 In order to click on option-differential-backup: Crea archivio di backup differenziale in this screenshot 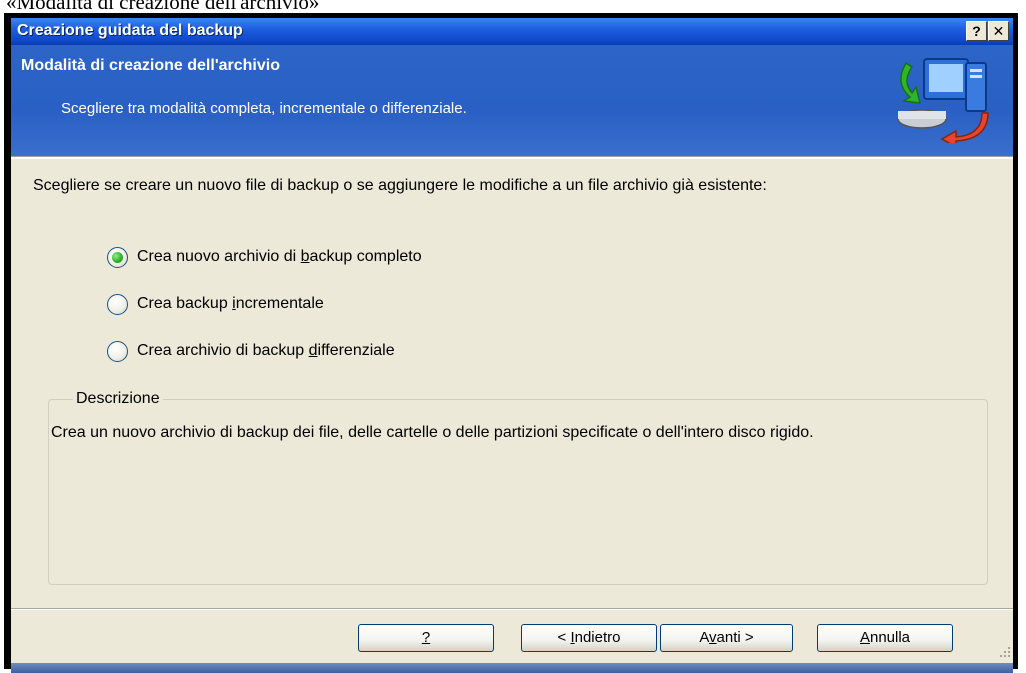, I will do `click(251, 351)`.